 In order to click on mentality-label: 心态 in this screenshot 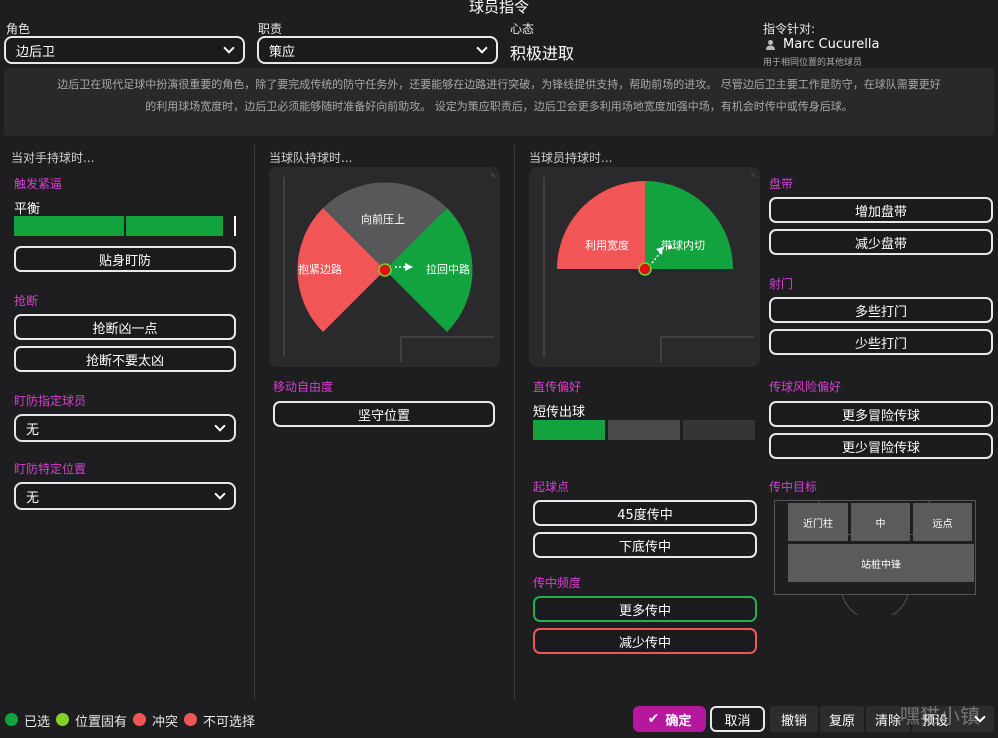, I will do `click(522, 29)`.